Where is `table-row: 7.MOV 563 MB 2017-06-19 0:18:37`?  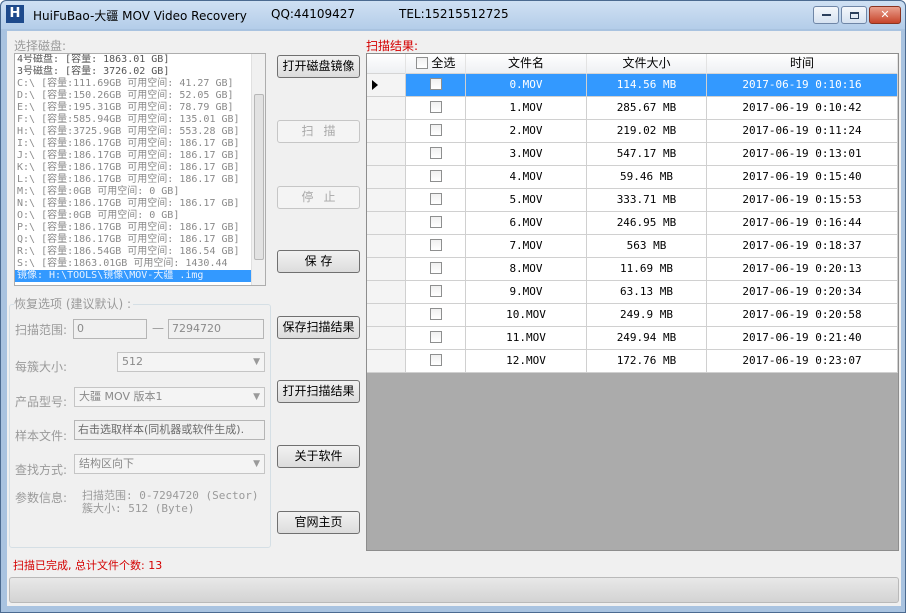
table-row: 7.MOV 563 MB 2017-06-19 0:18:37 is located at coordinates (632, 246).